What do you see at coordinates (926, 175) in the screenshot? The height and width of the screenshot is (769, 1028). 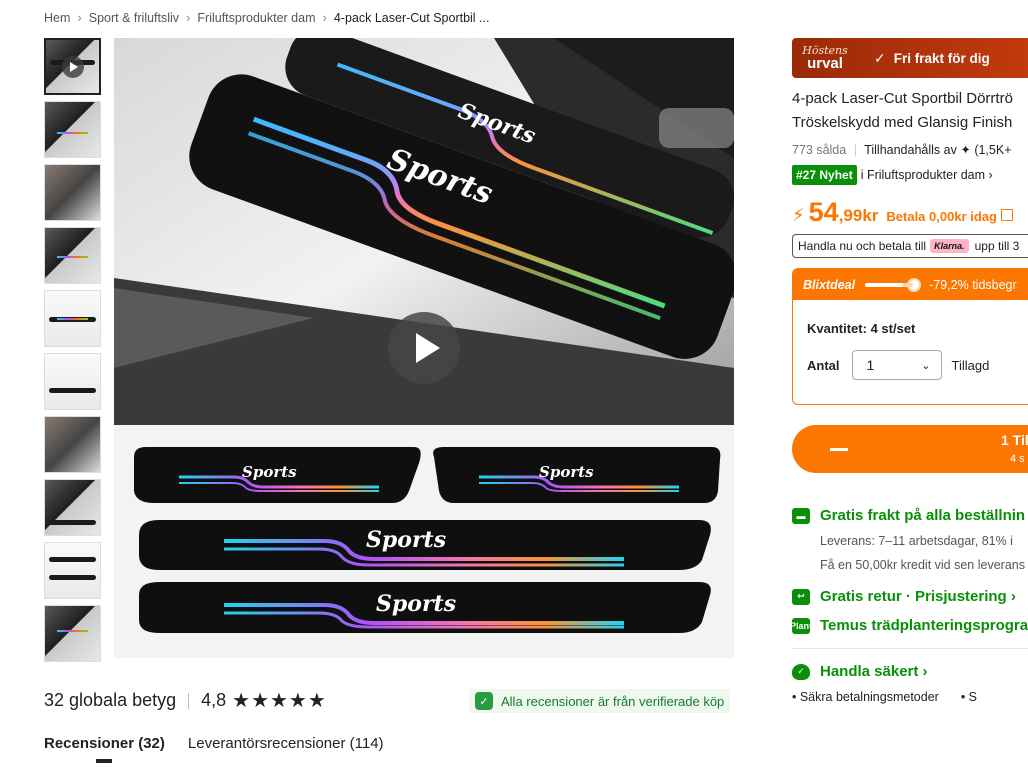 I see `rank-category: i Friluftsprodukter dam ›` at bounding box center [926, 175].